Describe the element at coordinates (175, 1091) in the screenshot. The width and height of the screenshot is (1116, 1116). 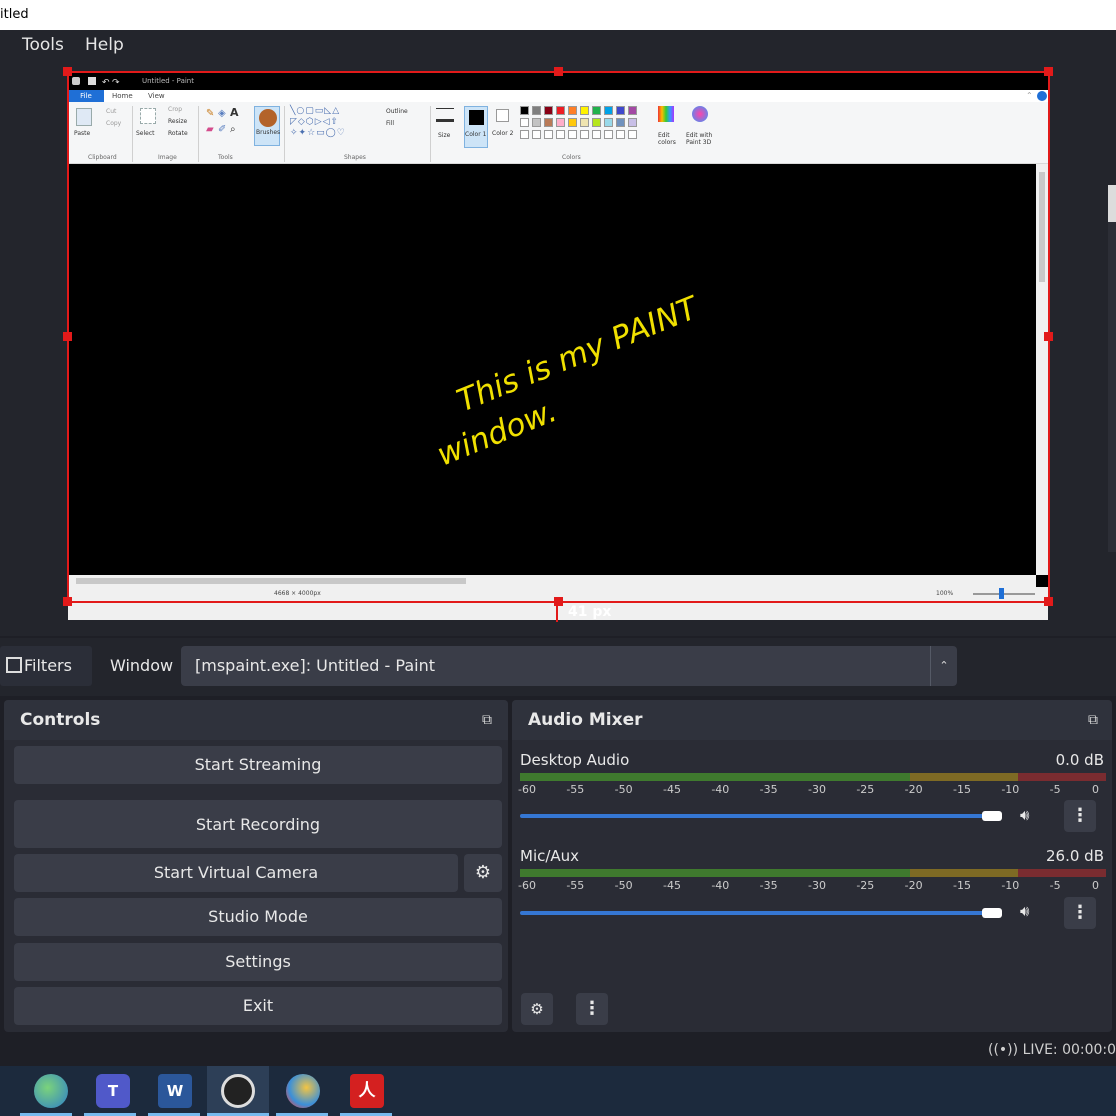
I see `word-icon: W` at that location.